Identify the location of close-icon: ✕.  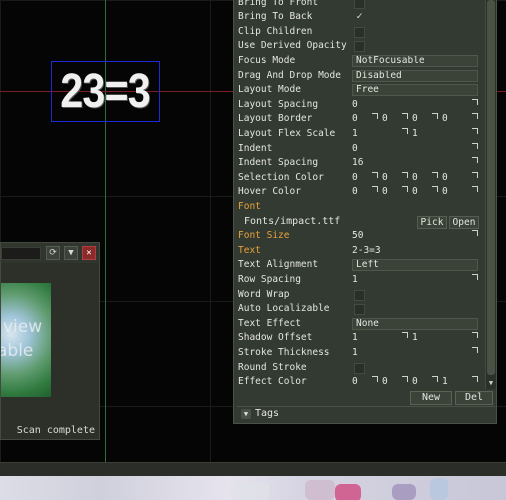
(89, 253).